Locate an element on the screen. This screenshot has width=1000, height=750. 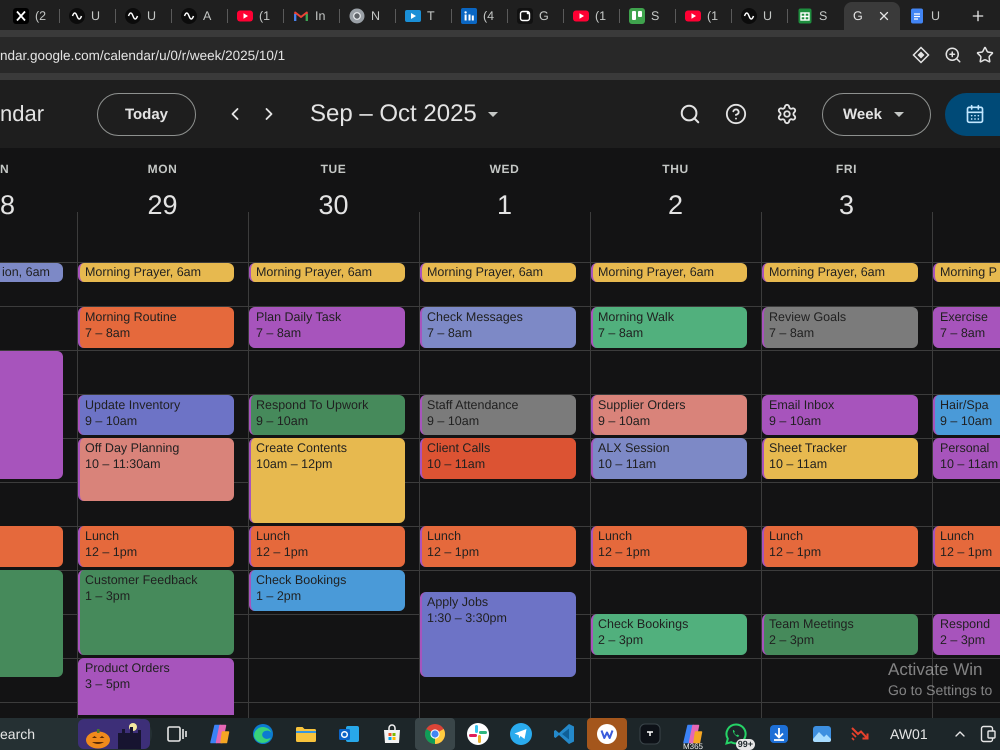
calendar-event: Check Messages 7 – 8am is located at coordinates (498, 327).